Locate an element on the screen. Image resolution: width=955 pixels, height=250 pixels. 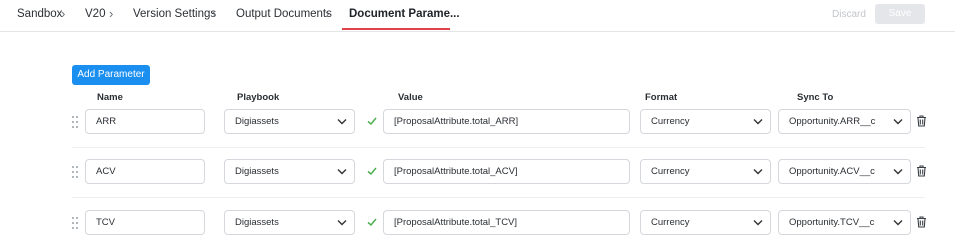
breadcrumb-output-documents: Output Documents is located at coordinates (284, 15).